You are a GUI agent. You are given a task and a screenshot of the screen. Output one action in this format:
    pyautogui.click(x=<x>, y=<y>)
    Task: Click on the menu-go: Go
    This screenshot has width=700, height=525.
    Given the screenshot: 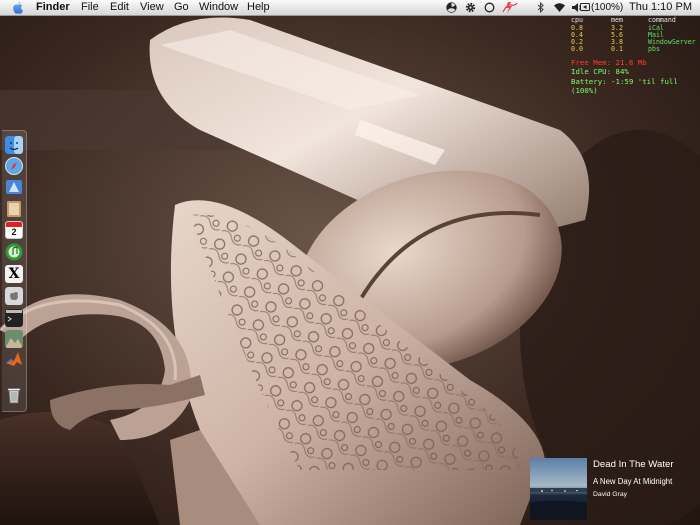 What is the action you would take?
    pyautogui.click(x=181, y=7)
    